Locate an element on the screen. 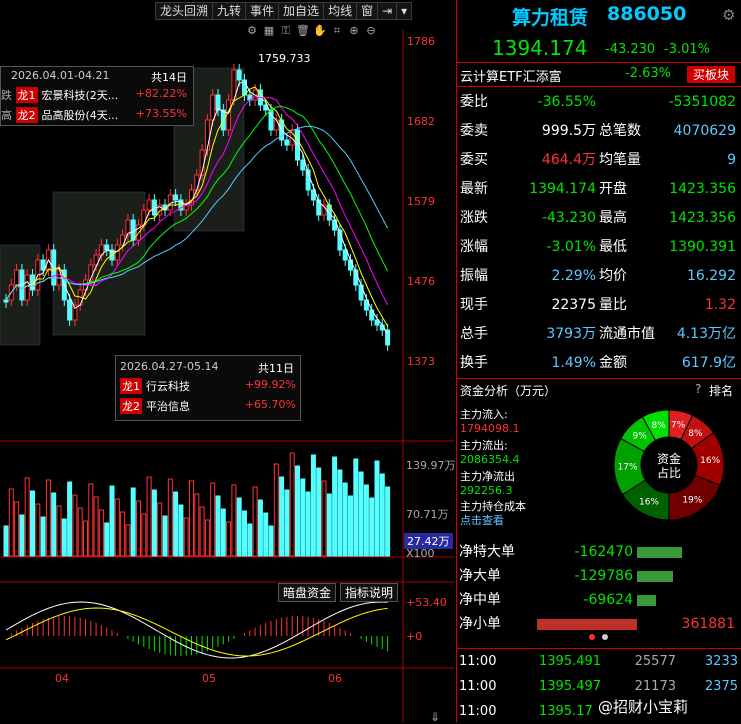 The height and width of the screenshot is (724, 741). inflow-value: 1794098.1 is located at coordinates (490, 428).